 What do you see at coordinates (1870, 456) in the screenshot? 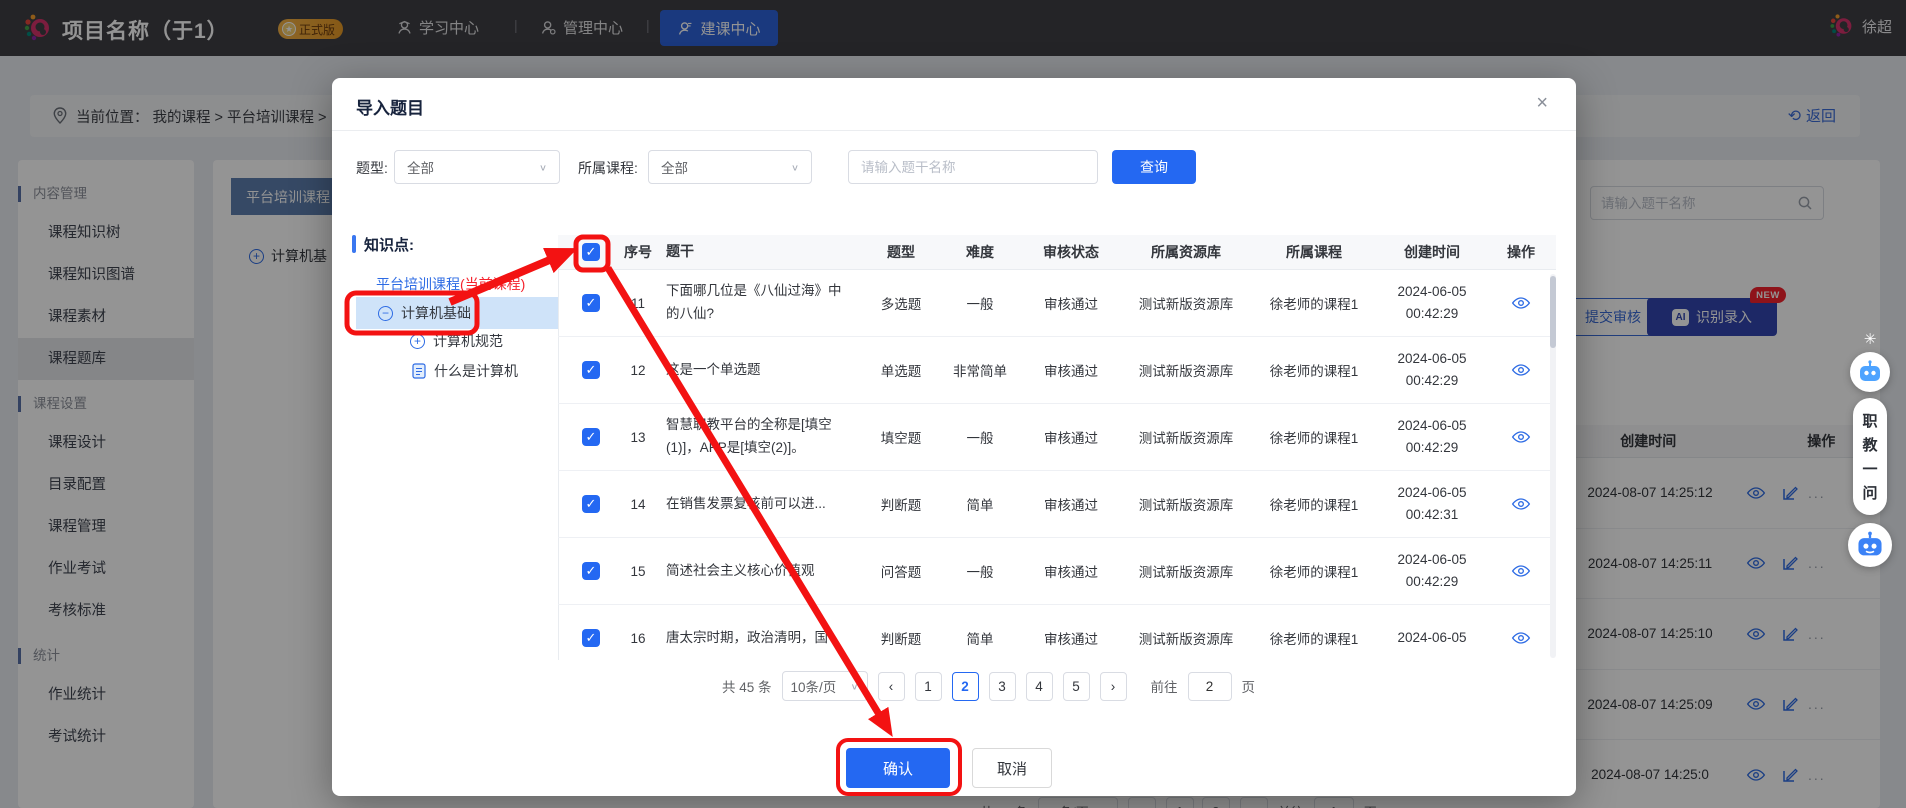
I see `assistant-vertical-button: 职教一问` at bounding box center [1870, 456].